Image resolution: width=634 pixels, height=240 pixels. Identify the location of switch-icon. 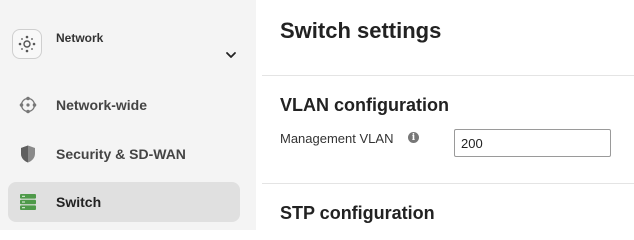
(28, 202).